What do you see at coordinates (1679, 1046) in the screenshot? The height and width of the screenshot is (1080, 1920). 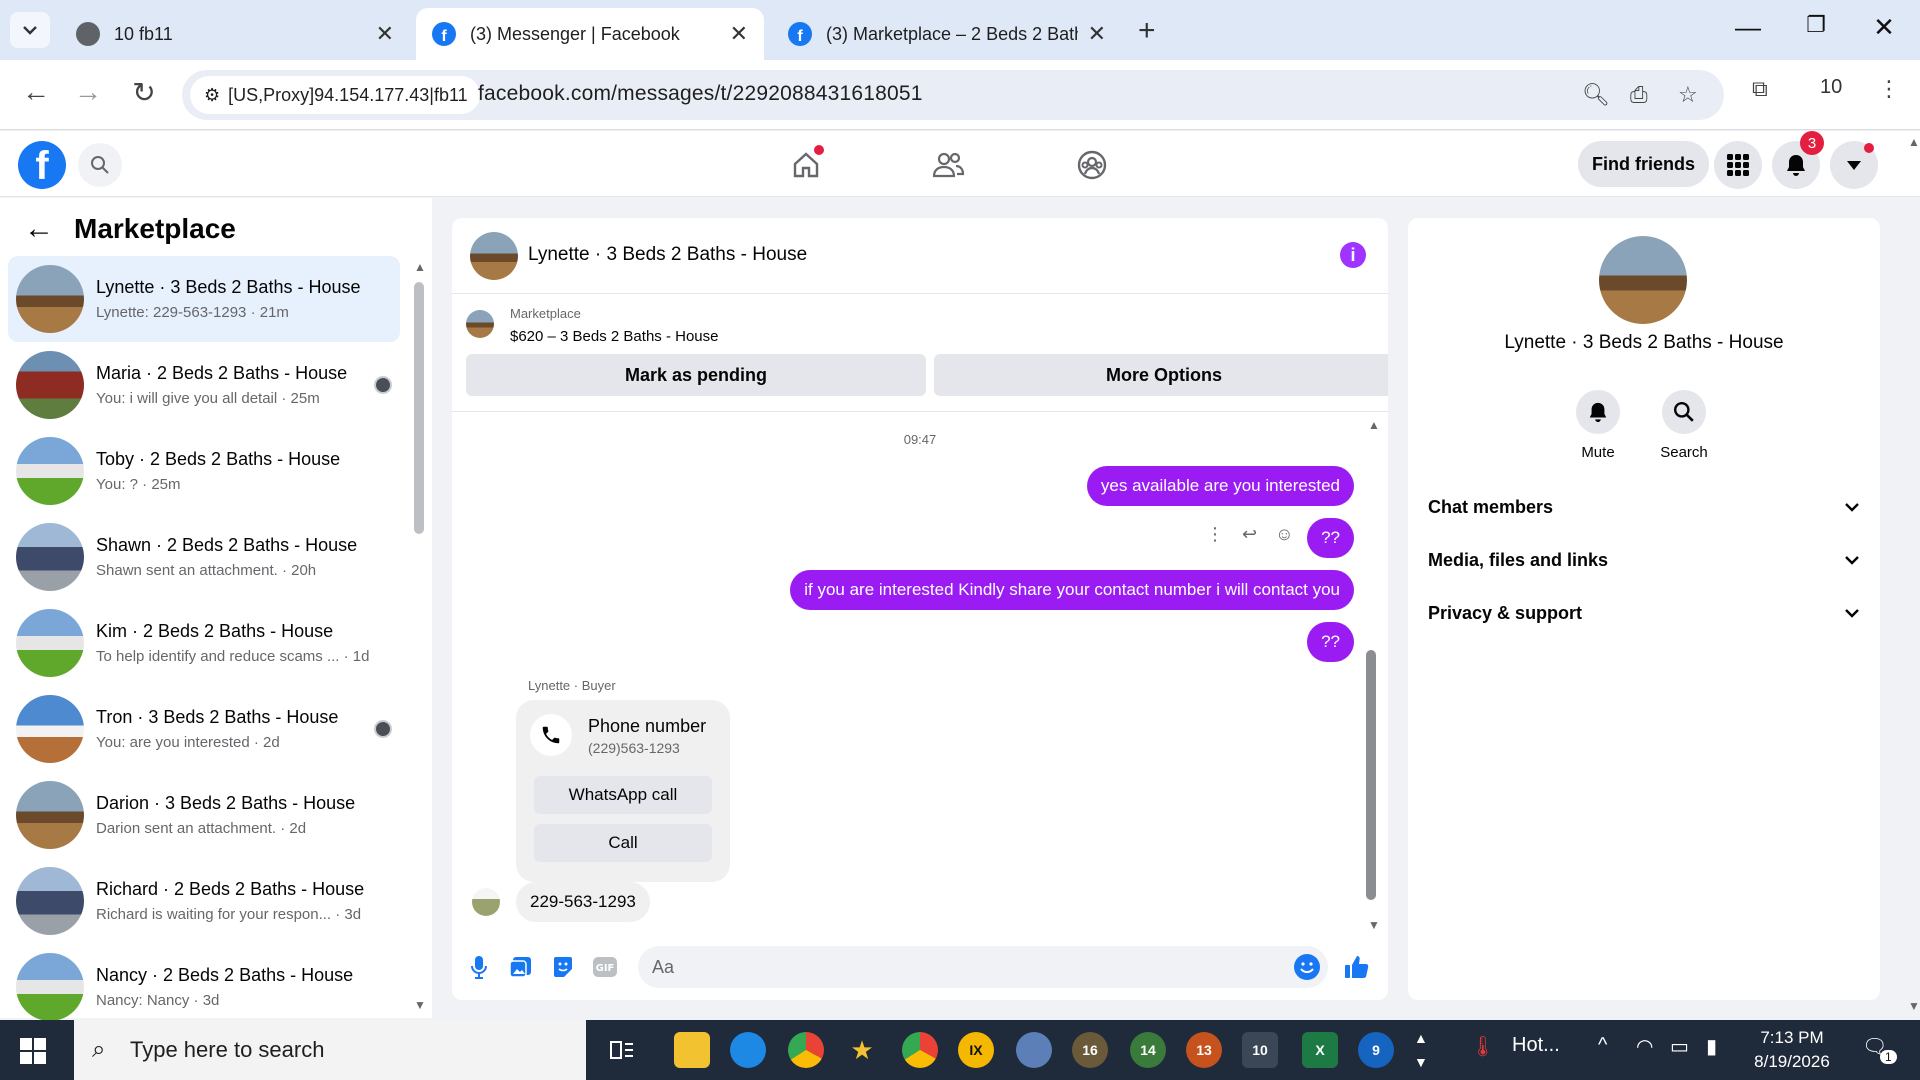 I see `display-icon: ▭` at bounding box center [1679, 1046].